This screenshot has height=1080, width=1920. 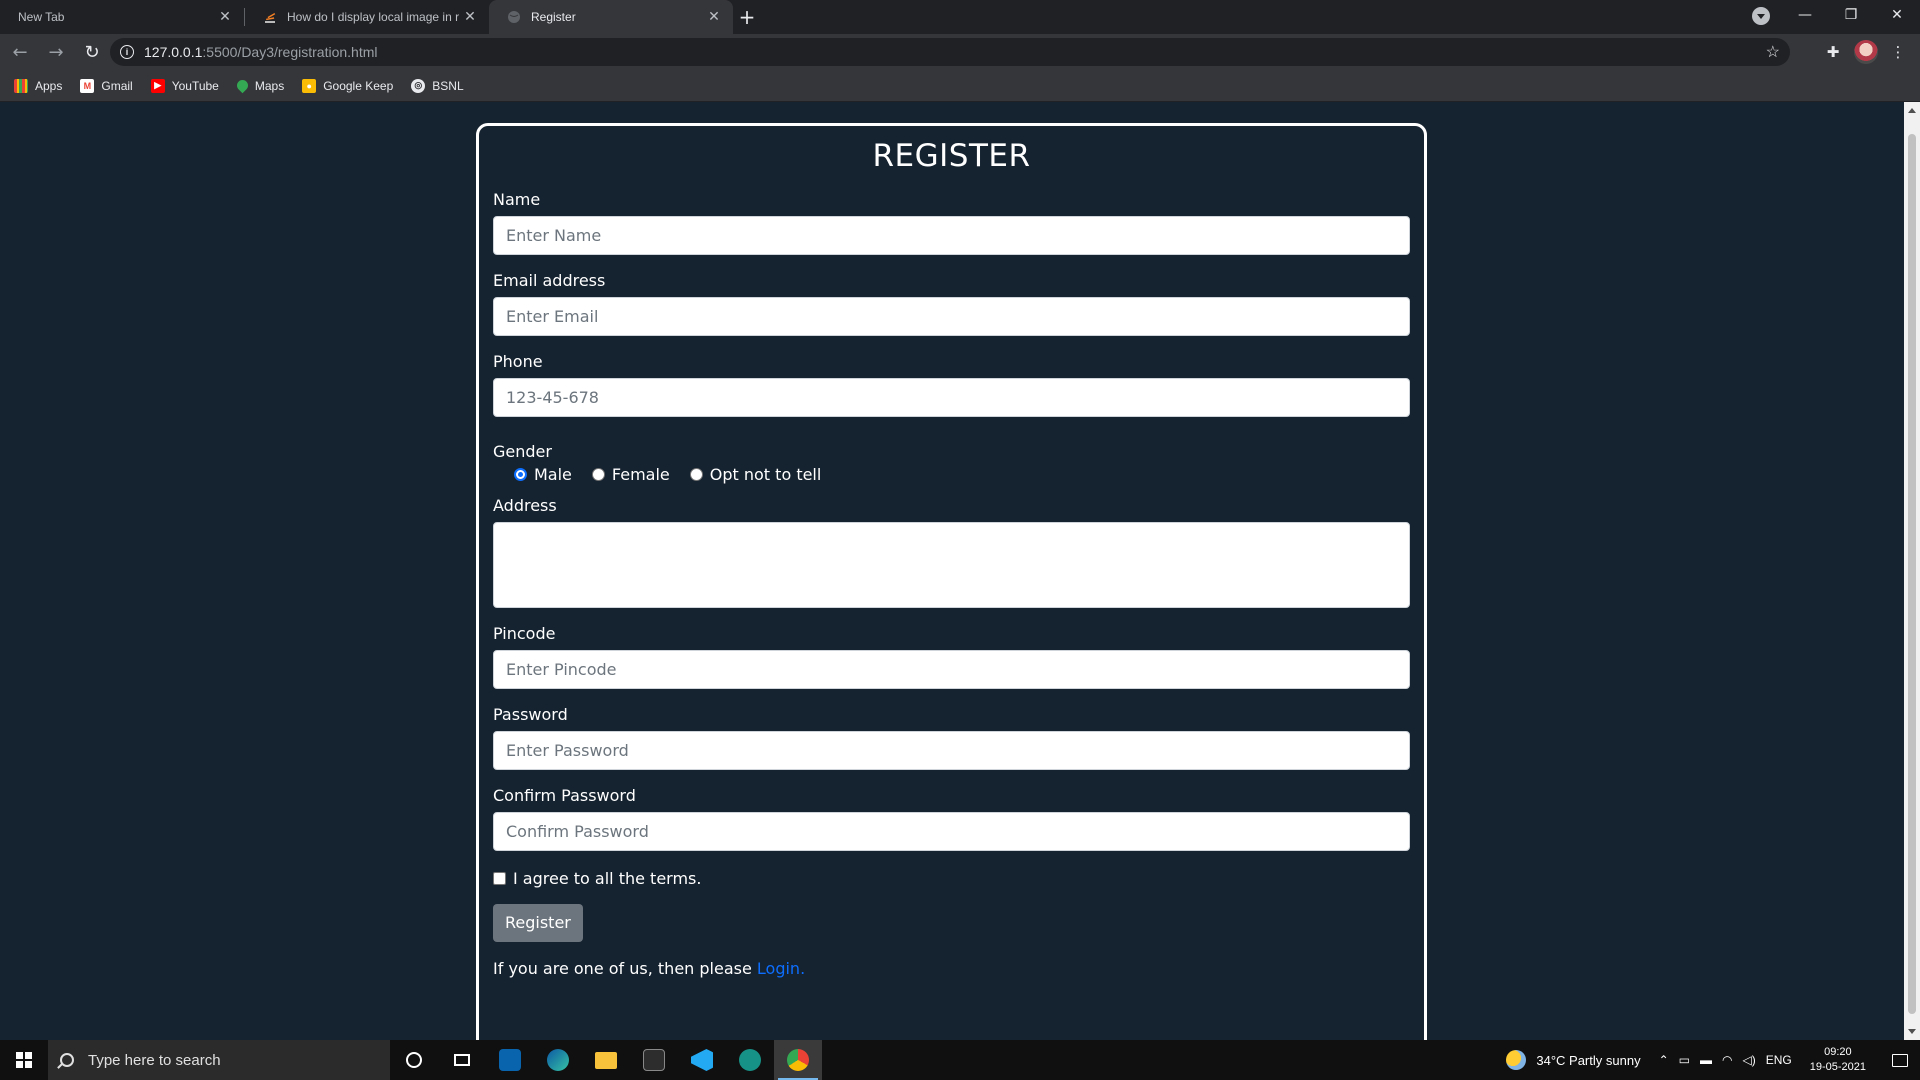 What do you see at coordinates (750, 1060) in the screenshot?
I see `gitkraken-icon` at bounding box center [750, 1060].